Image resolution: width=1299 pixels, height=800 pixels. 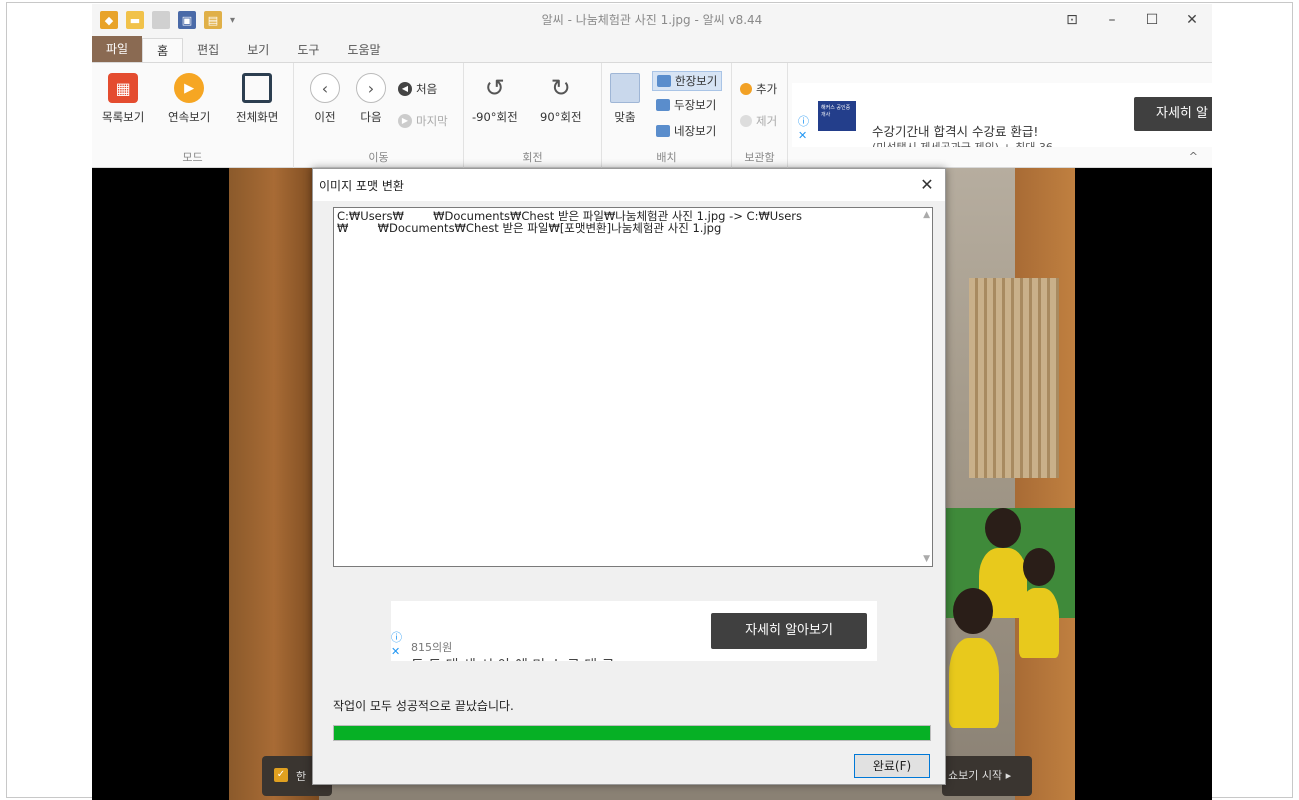 I want to click on dialog-title: 이미지 포맷 변환, so click(x=361, y=186).